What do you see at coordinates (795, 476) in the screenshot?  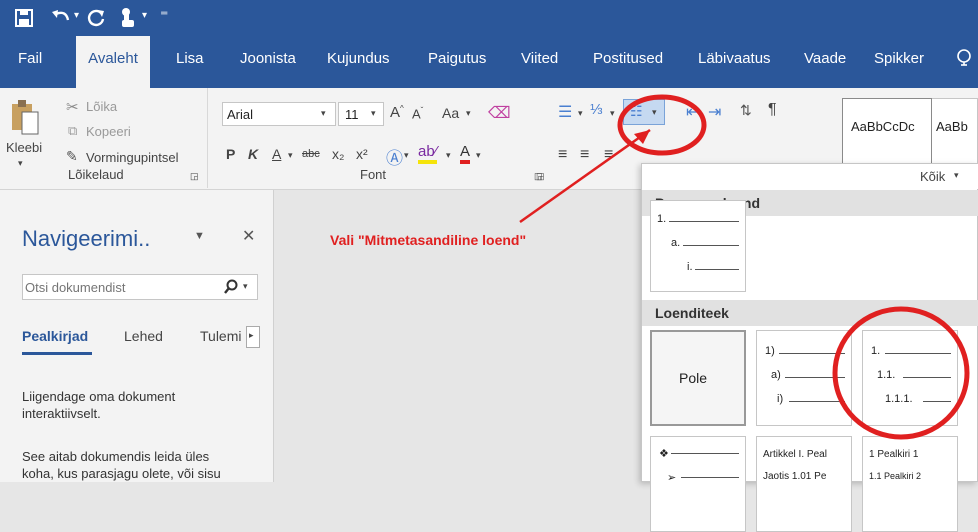 I see `list4-level-2: Jaotis 1.01 Pe` at bounding box center [795, 476].